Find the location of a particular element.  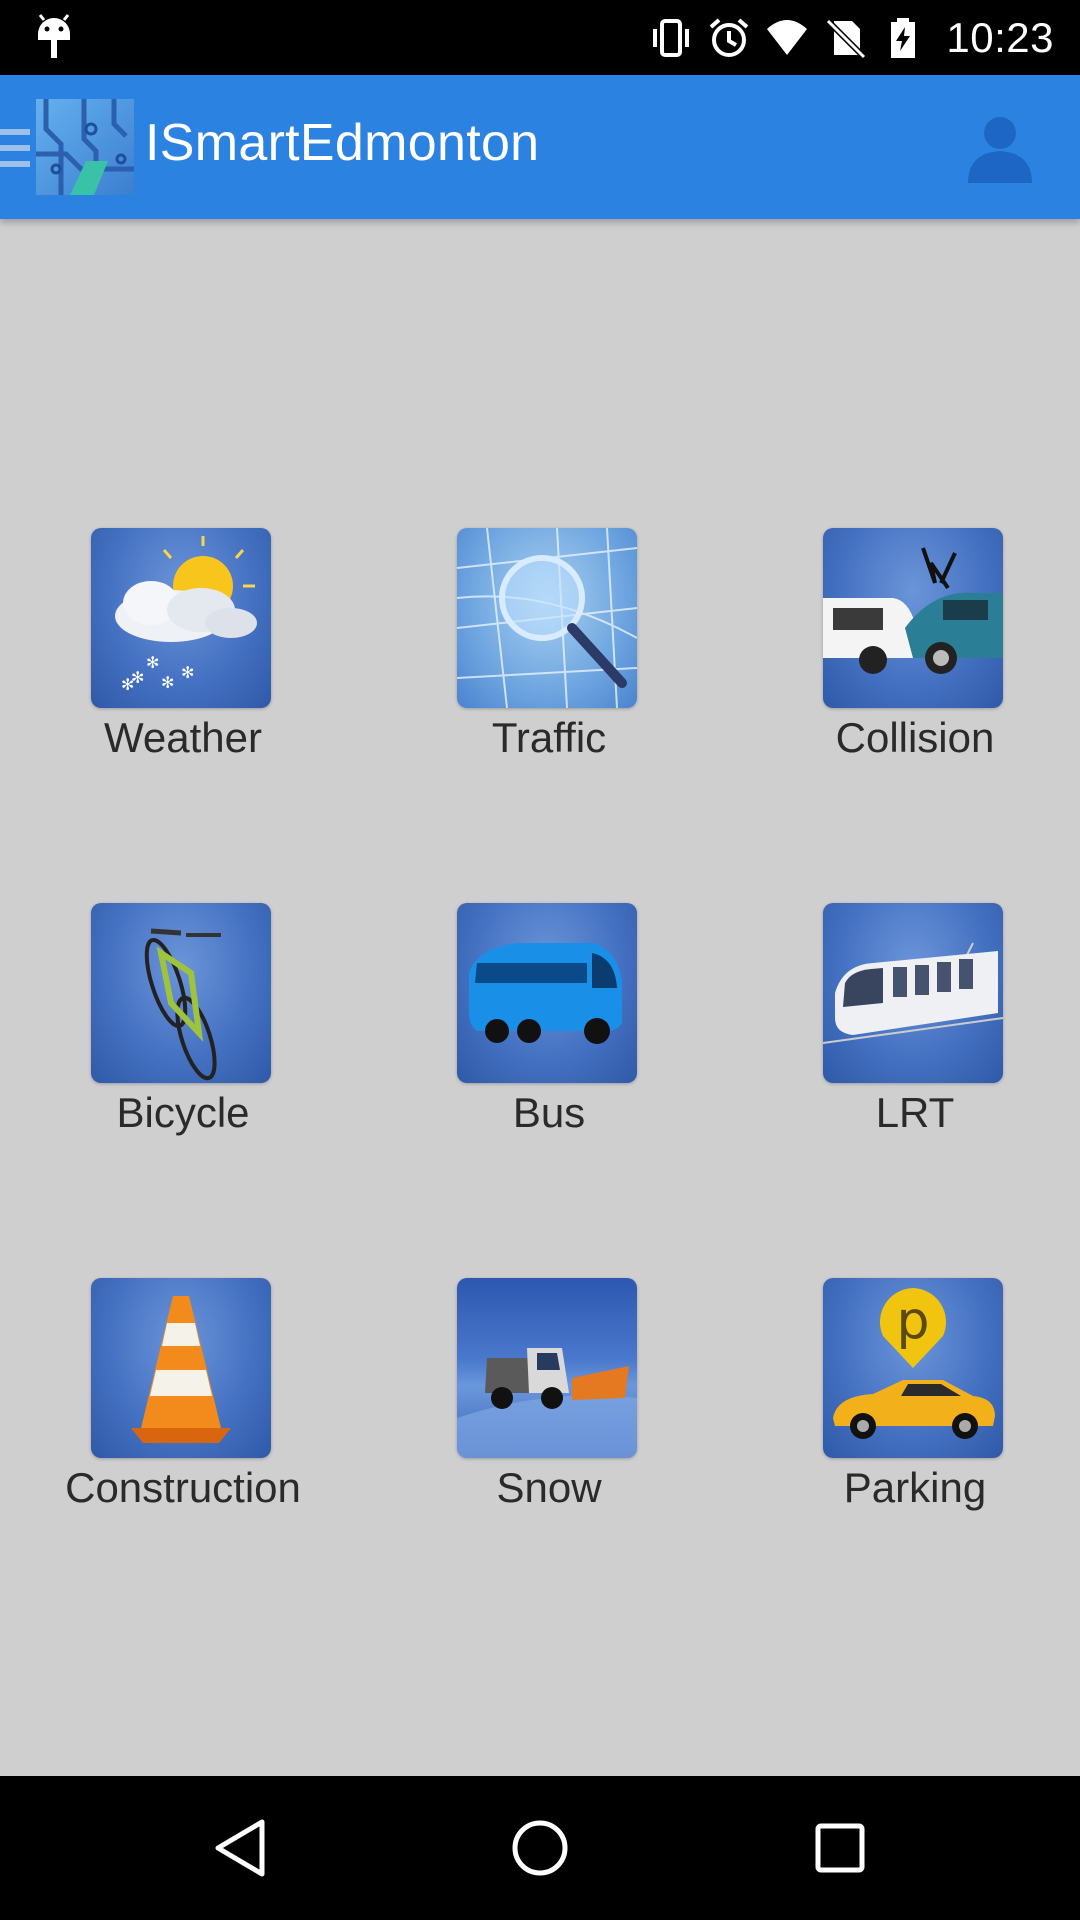

tile-bicycle: Bicycle is located at coordinates (183, 1053).